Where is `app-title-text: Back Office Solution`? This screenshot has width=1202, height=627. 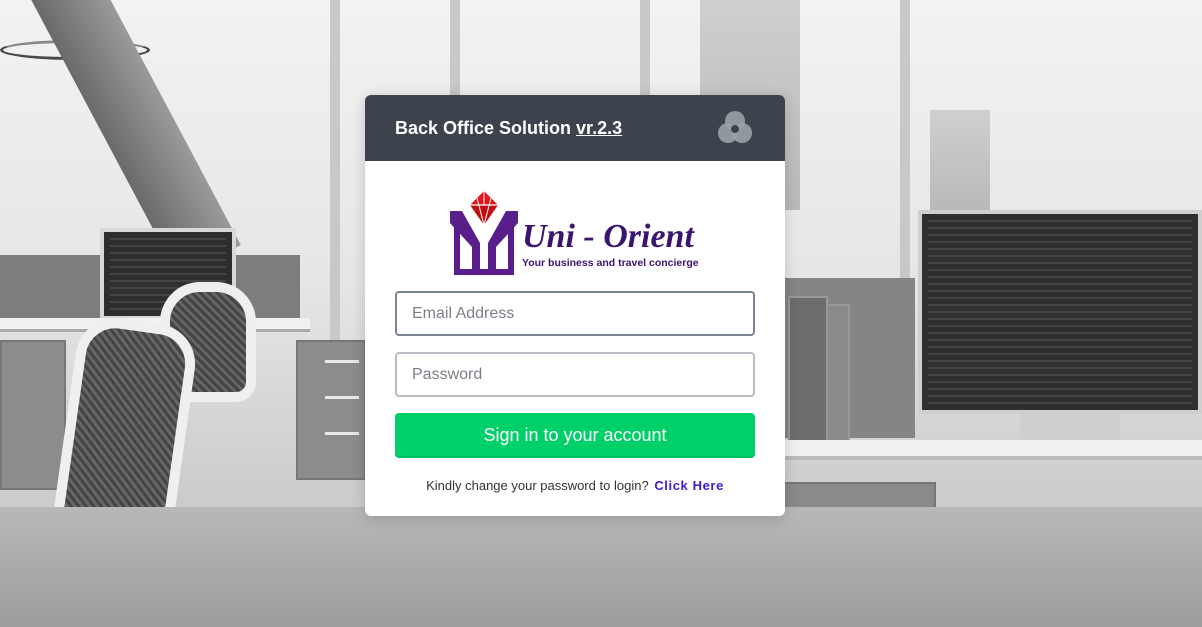
app-title-text: Back Office Solution is located at coordinates (483, 127).